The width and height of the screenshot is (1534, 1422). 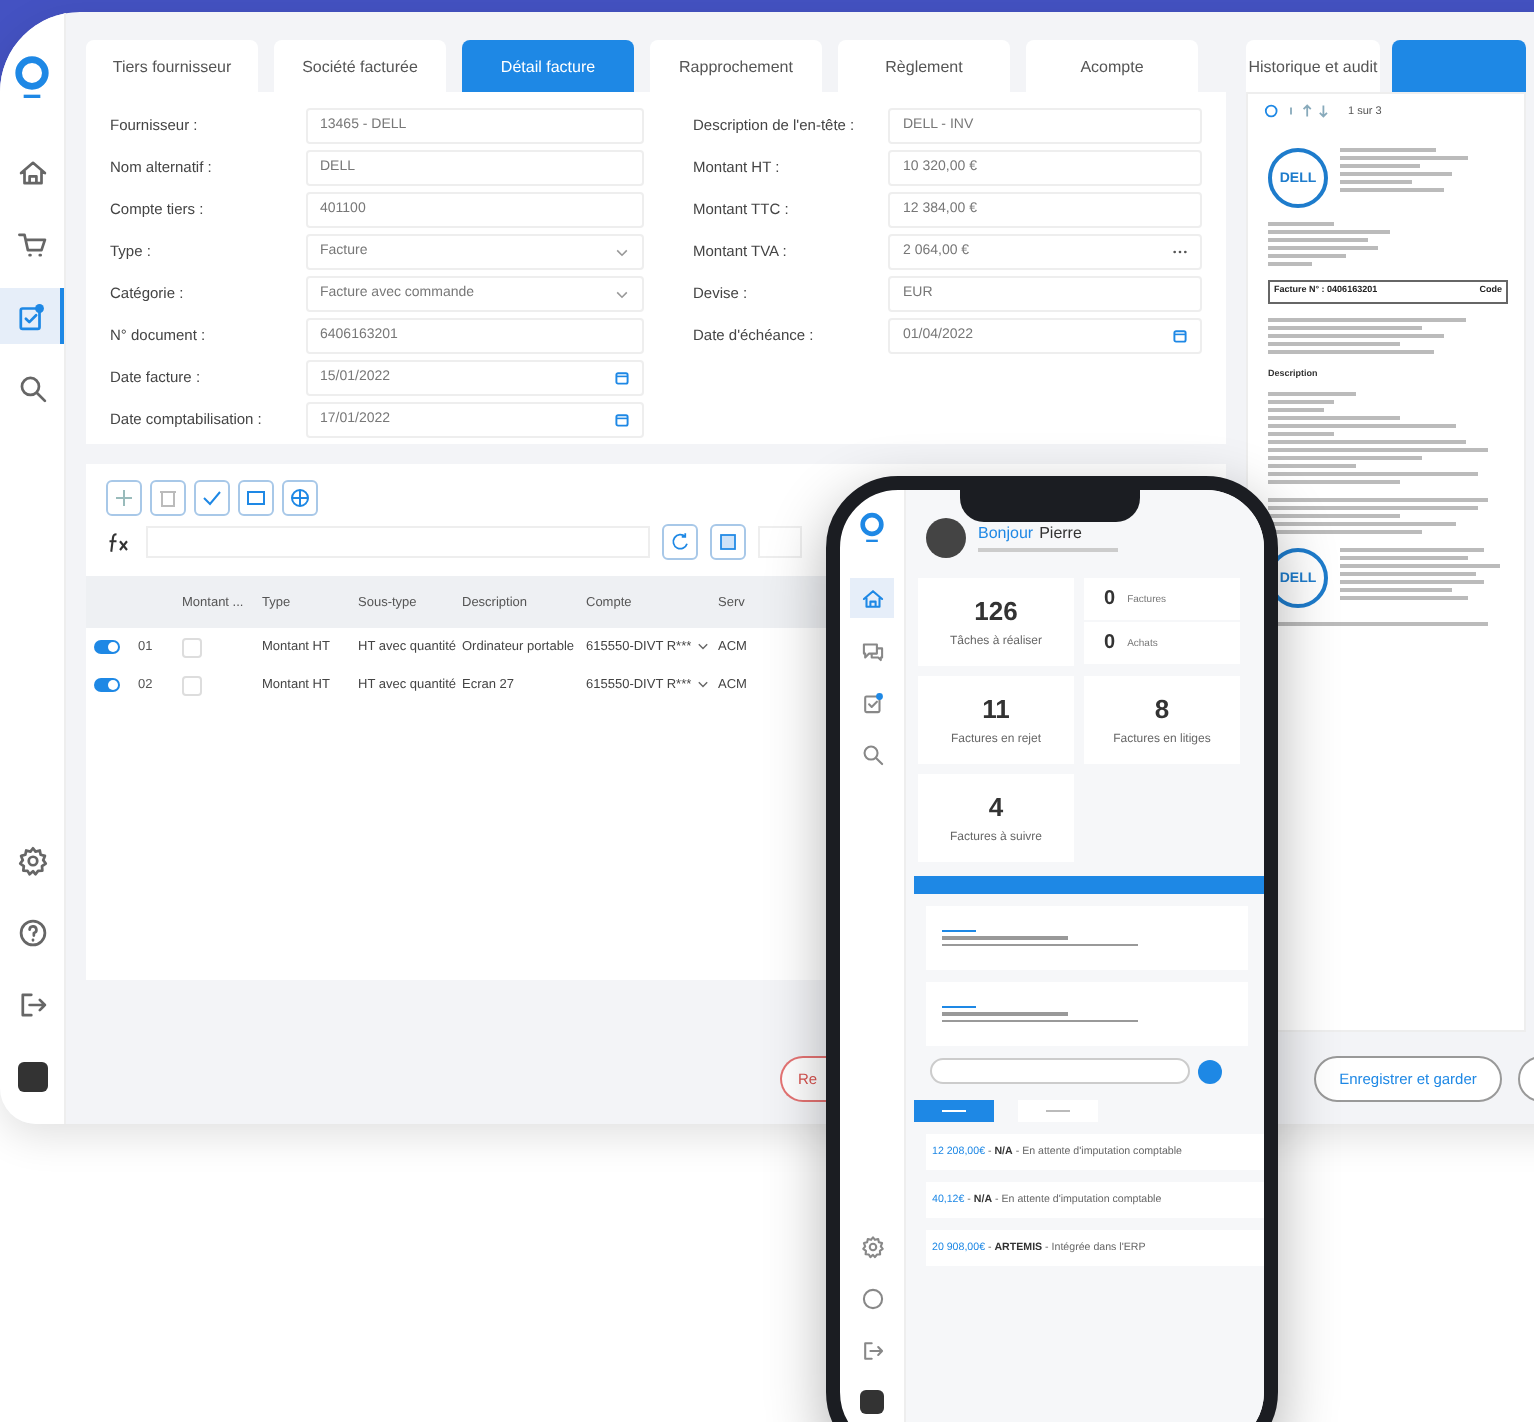 What do you see at coordinates (1060, 1071) in the screenshot?
I see `comment-field` at bounding box center [1060, 1071].